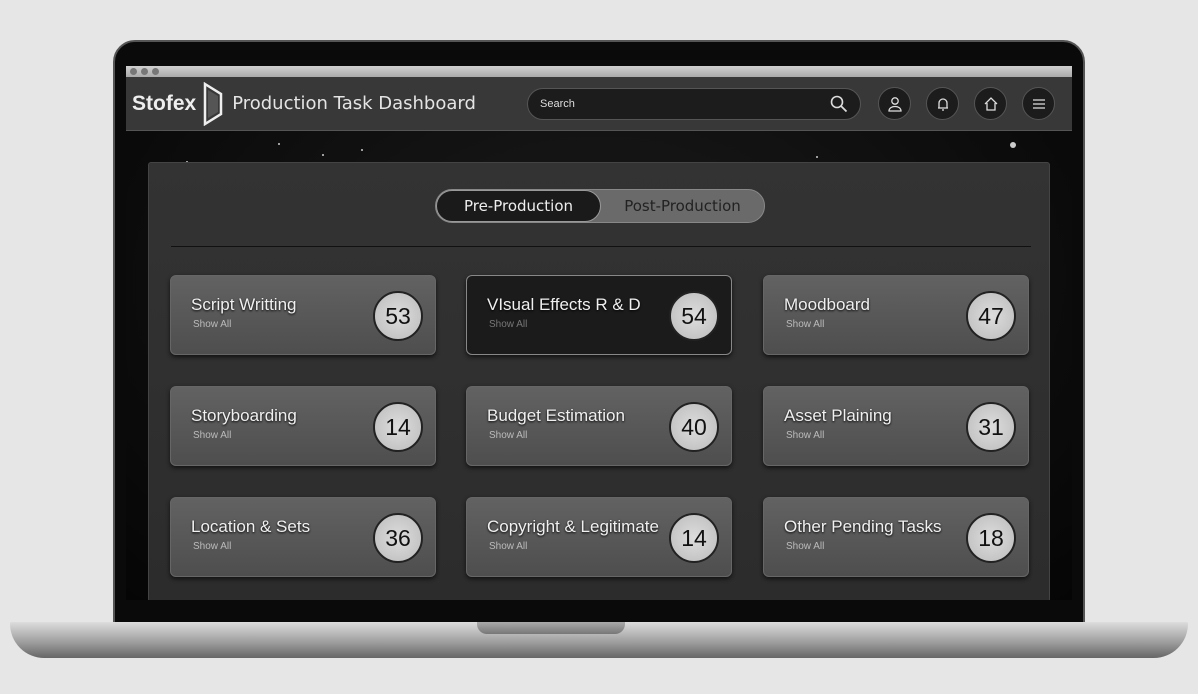 The height and width of the screenshot is (694, 1198). I want to click on card-title: Script Writting, so click(244, 304).